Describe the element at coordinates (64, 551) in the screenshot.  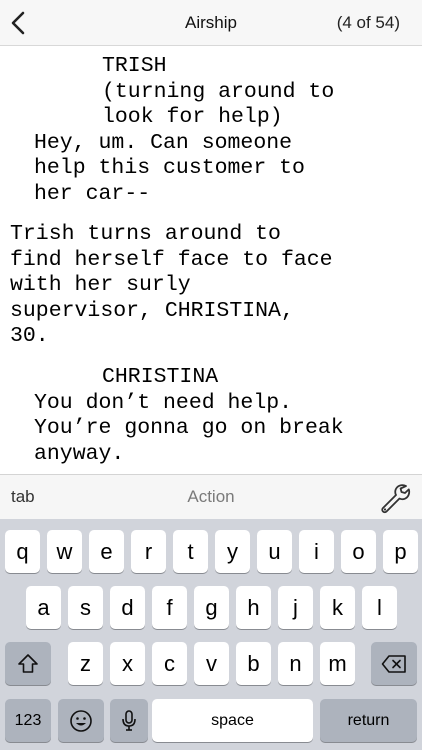
I see `key-w: w` at that location.